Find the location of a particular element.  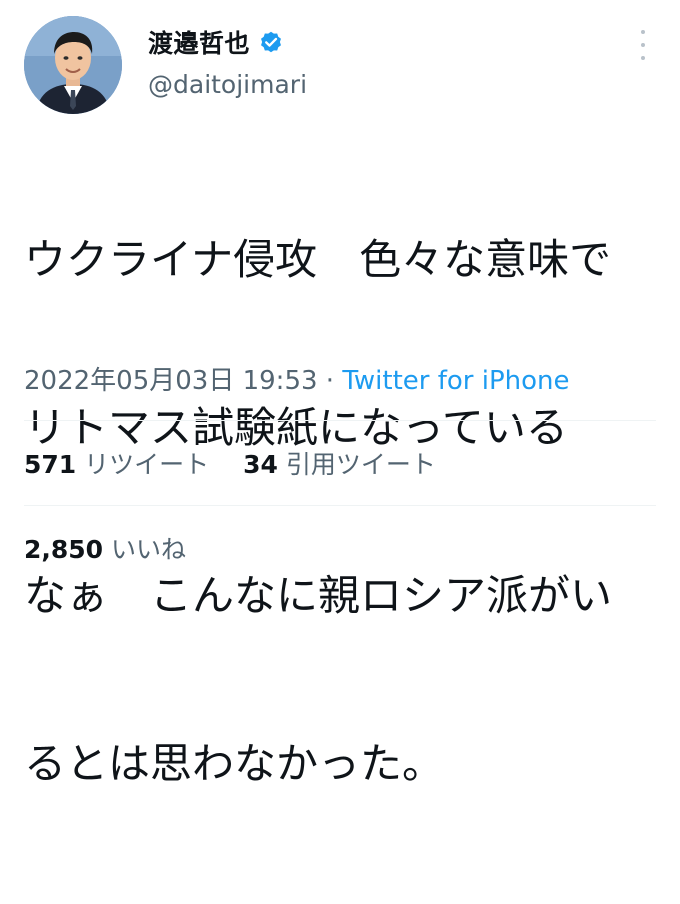

tweet-text-line: ウクライナ侵攻 色々な意味で is located at coordinates (318, 259).